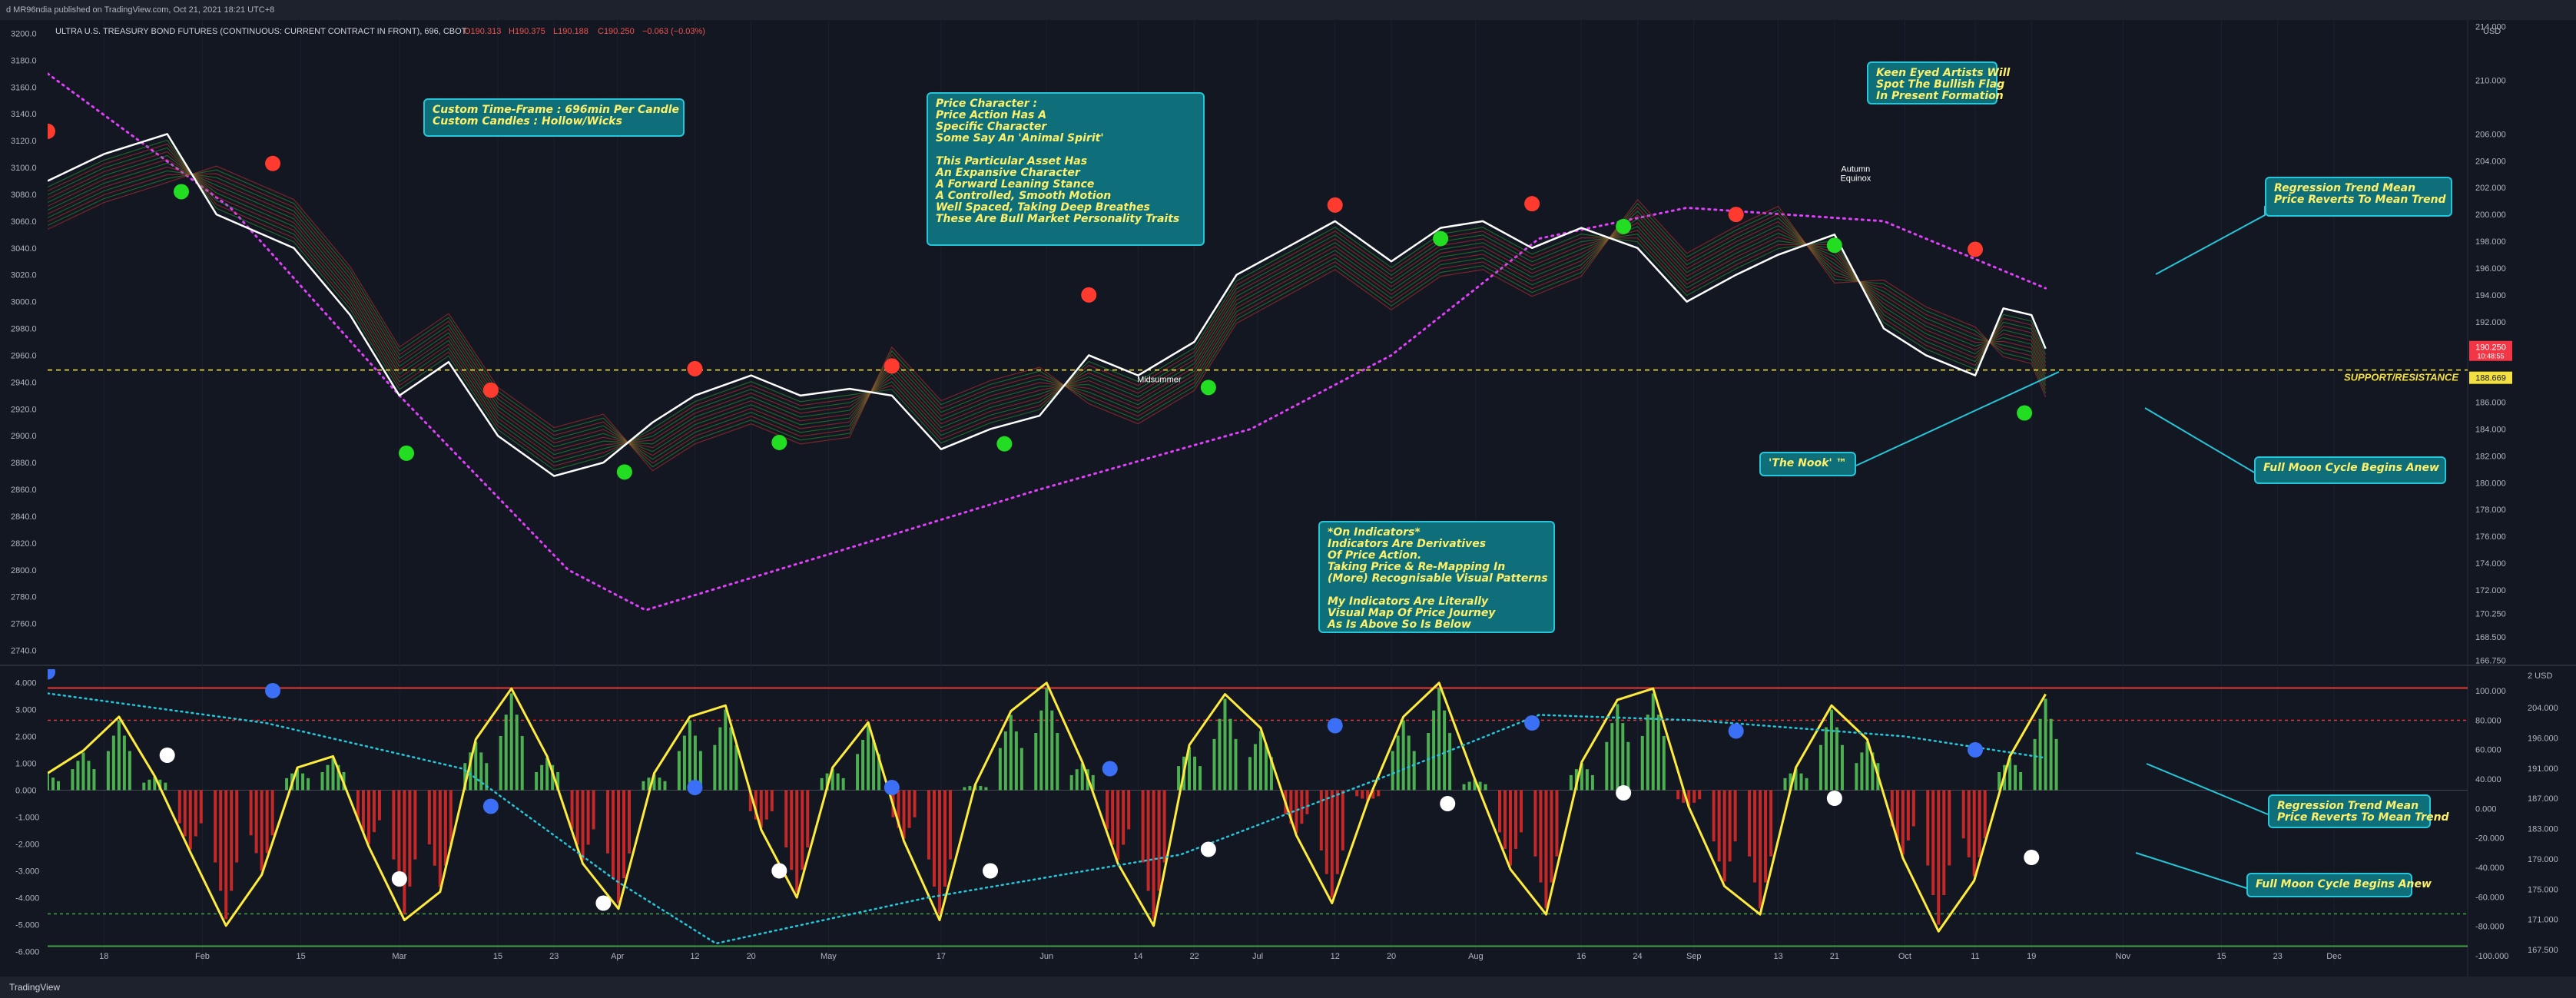  Describe the element at coordinates (1532, 723) in the screenshot. I see `osc-blue-dot` at that location.